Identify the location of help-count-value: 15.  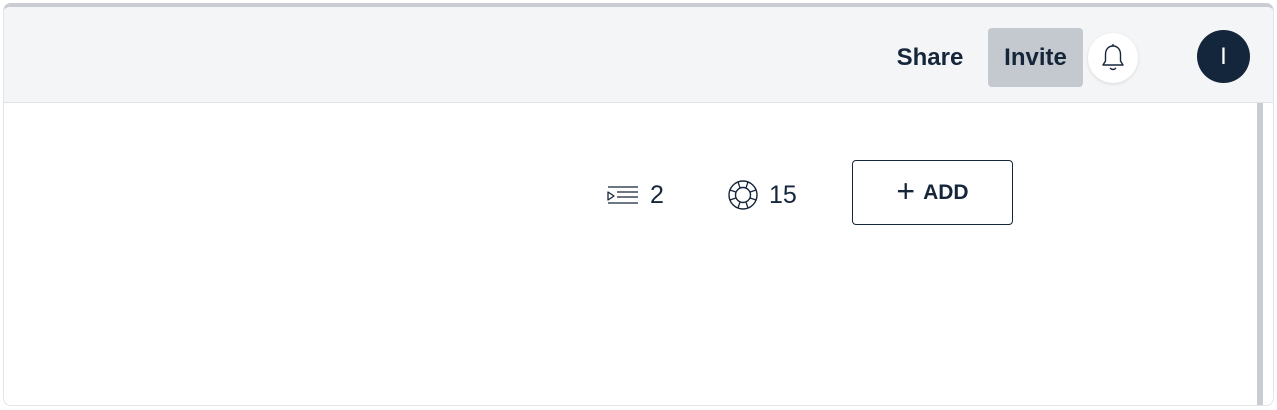
(783, 194).